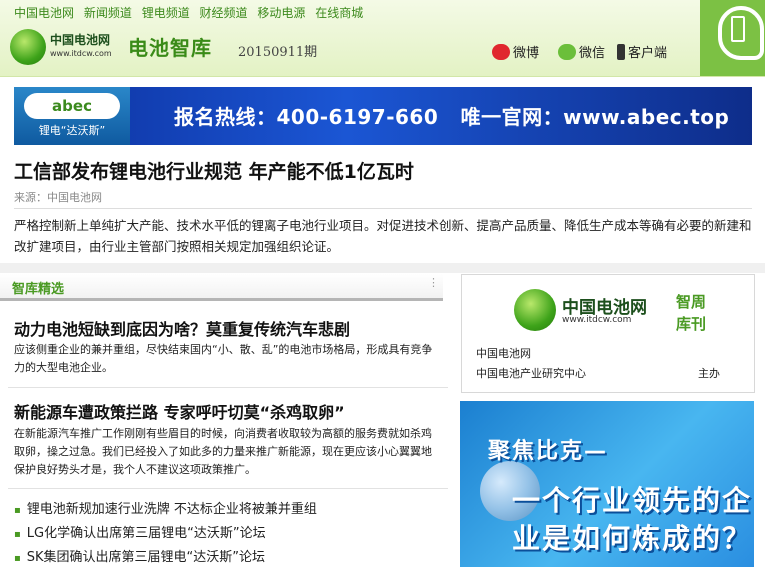 This screenshot has height=567, width=765. I want to click on site-logo-icon, so click(28, 47).